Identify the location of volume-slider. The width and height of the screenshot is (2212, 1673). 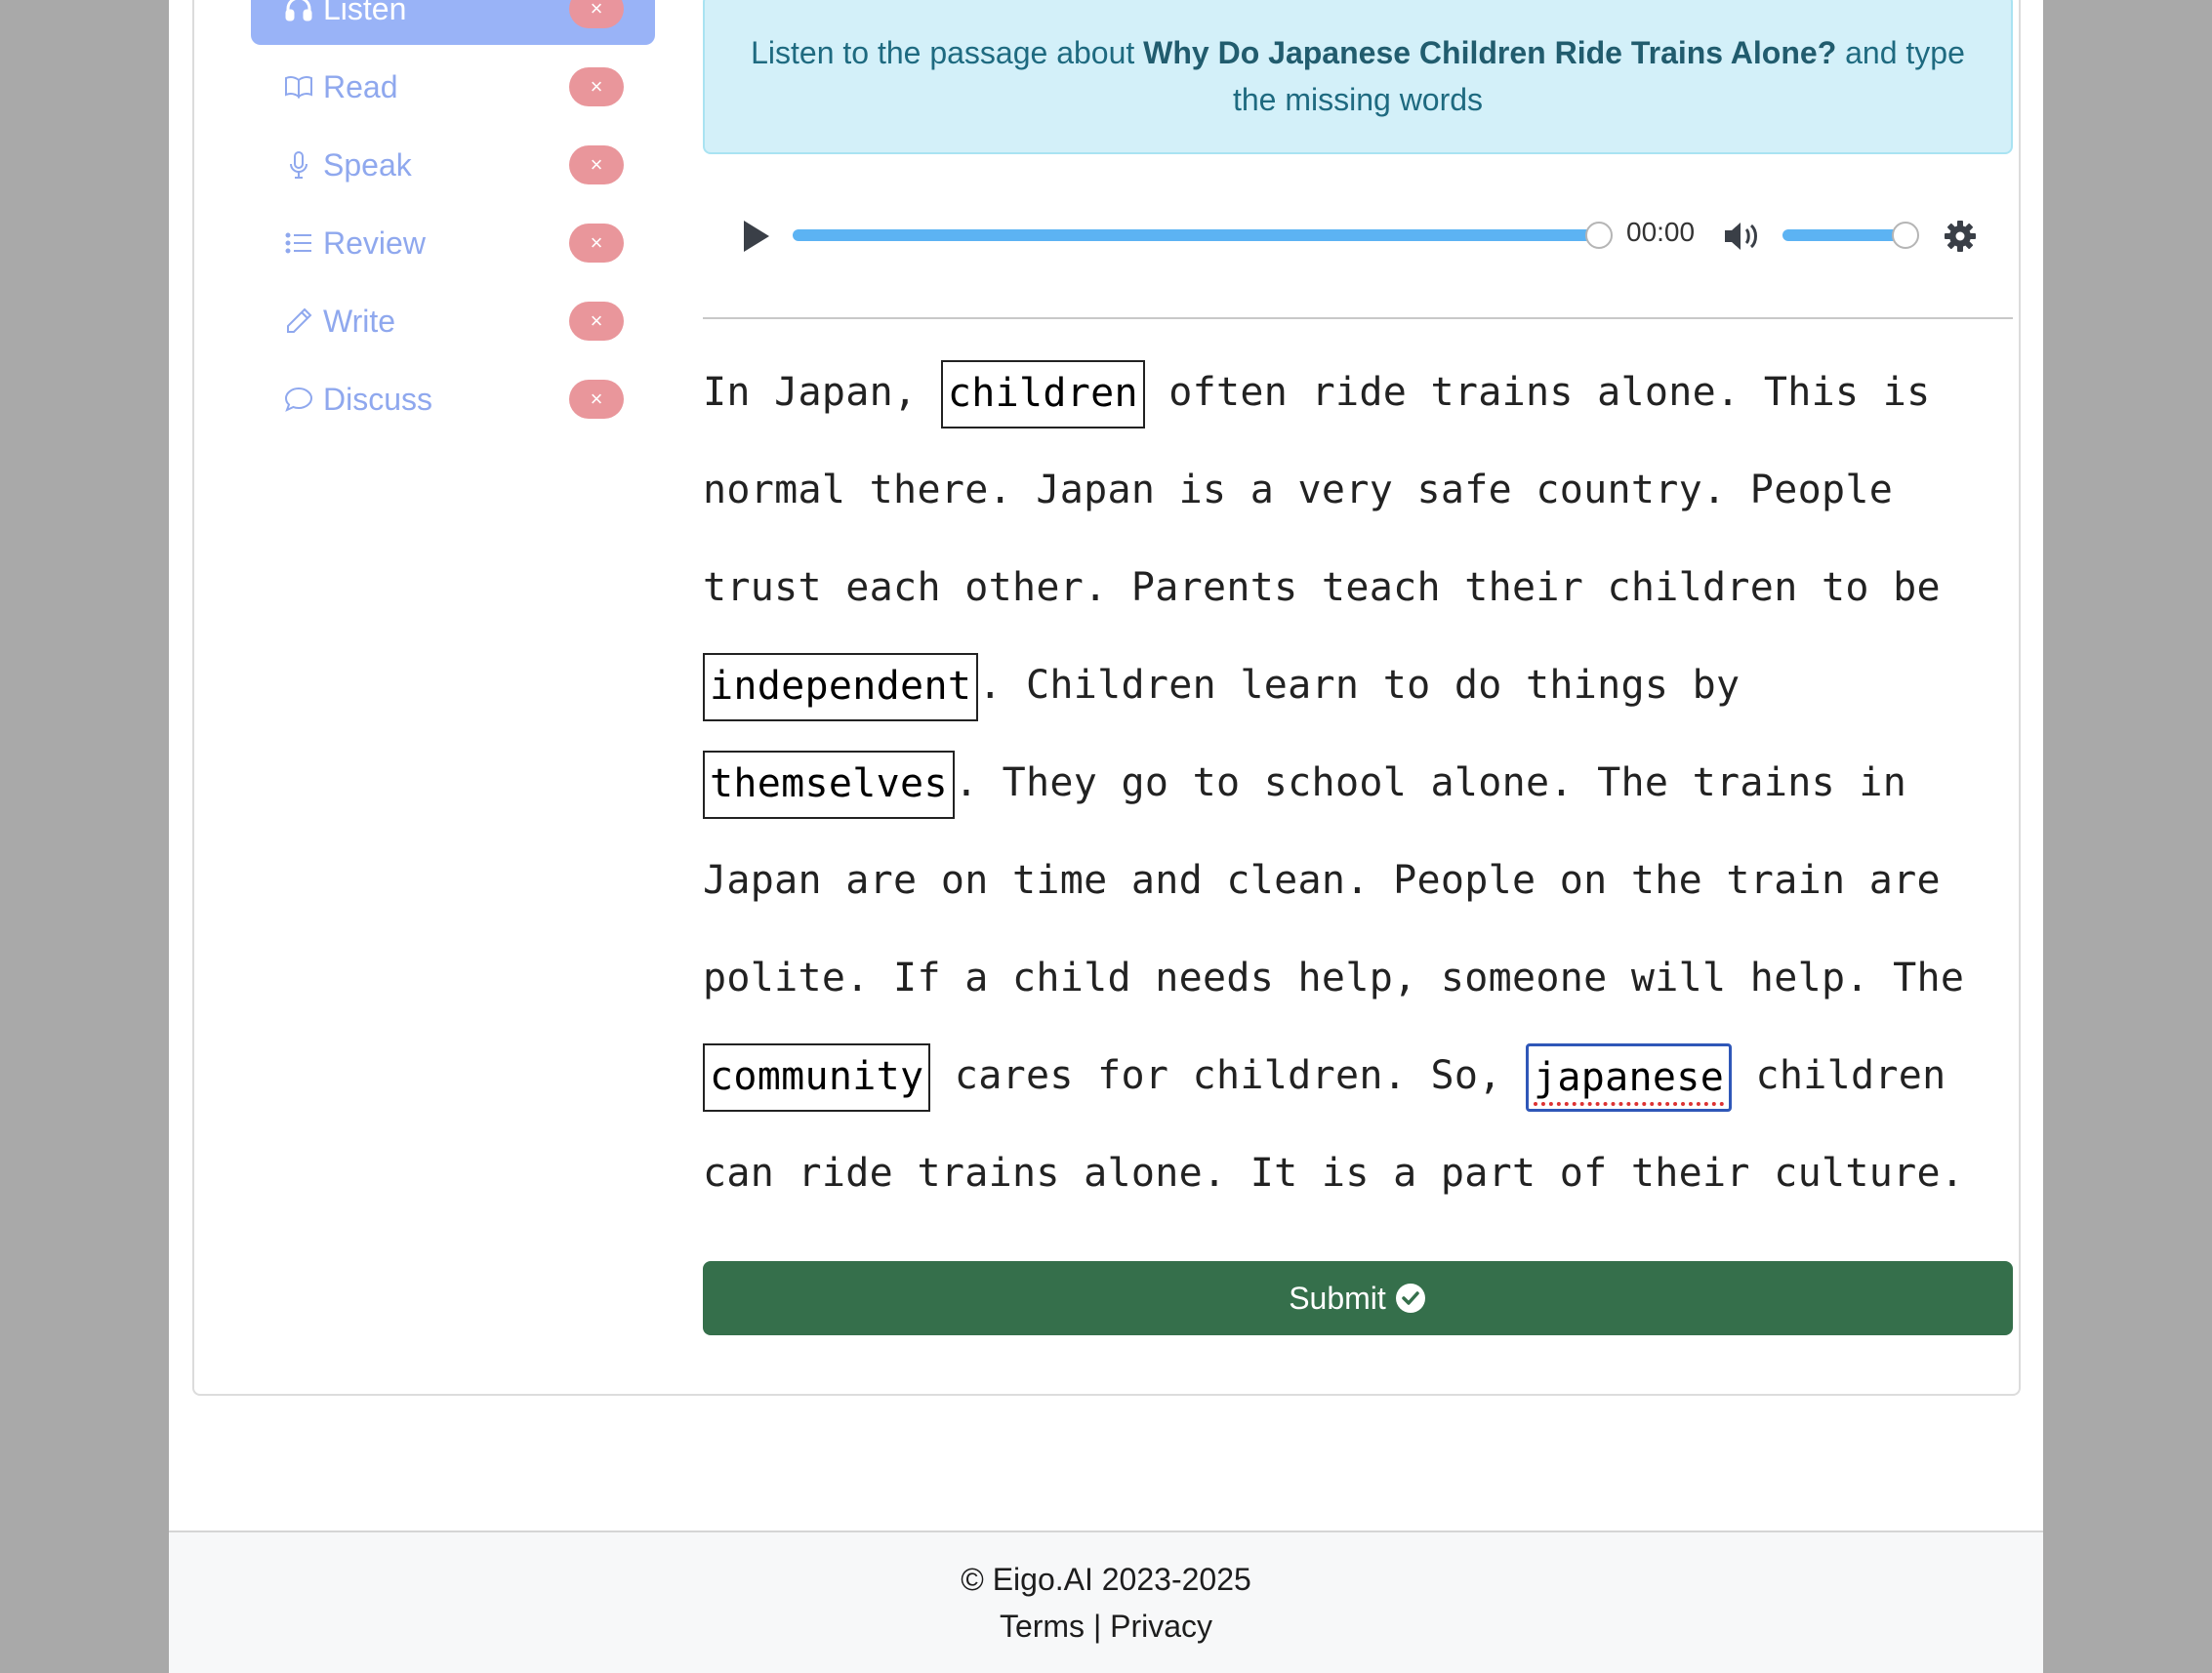
(1844, 235).